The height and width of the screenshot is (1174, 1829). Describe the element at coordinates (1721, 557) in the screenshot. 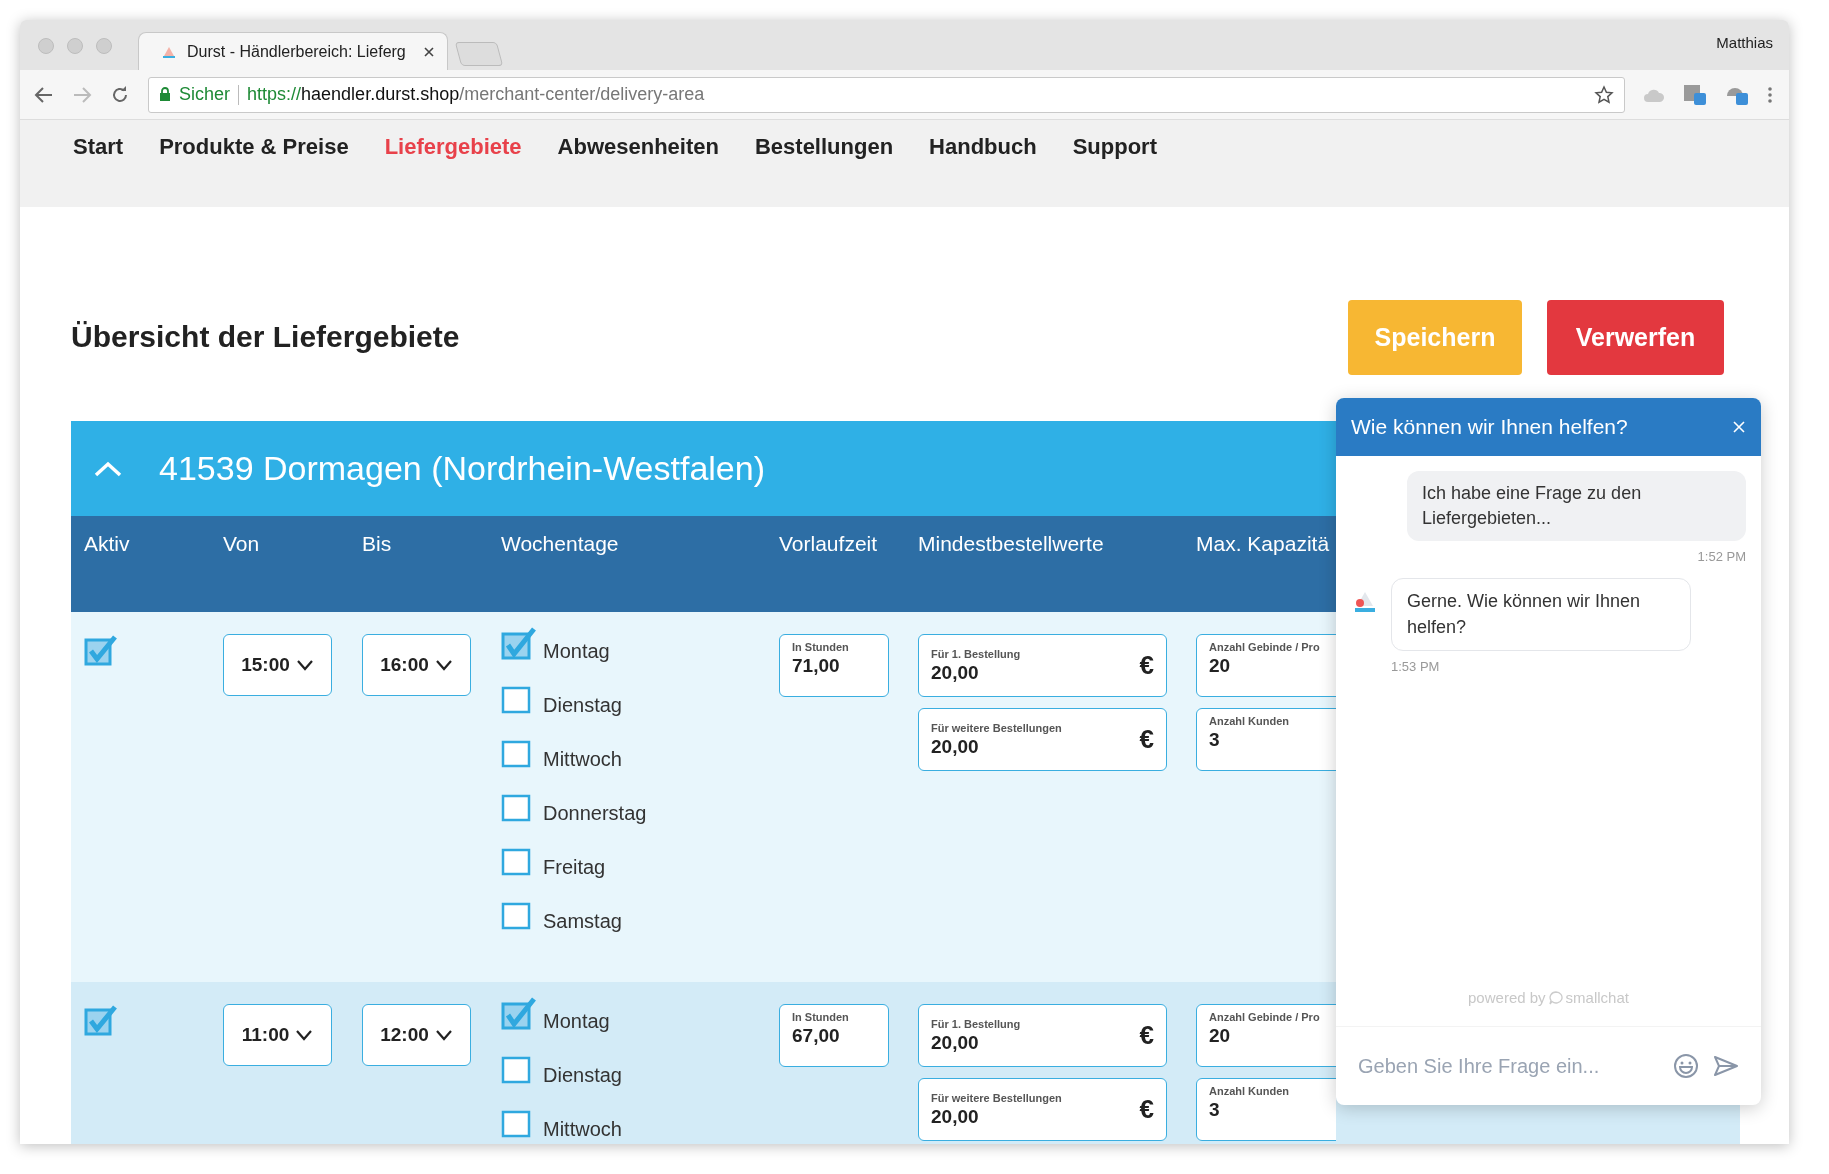

I see `message-time: 1:52 PM` at that location.